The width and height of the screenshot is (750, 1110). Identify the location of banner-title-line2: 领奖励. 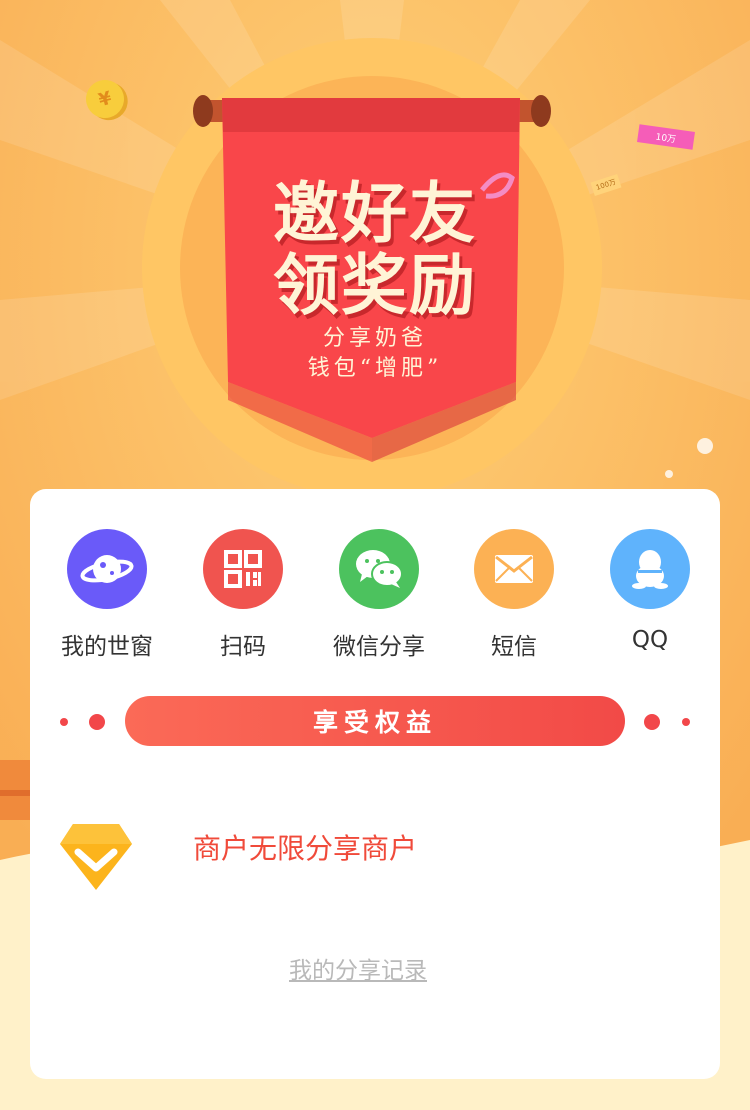
(375, 285).